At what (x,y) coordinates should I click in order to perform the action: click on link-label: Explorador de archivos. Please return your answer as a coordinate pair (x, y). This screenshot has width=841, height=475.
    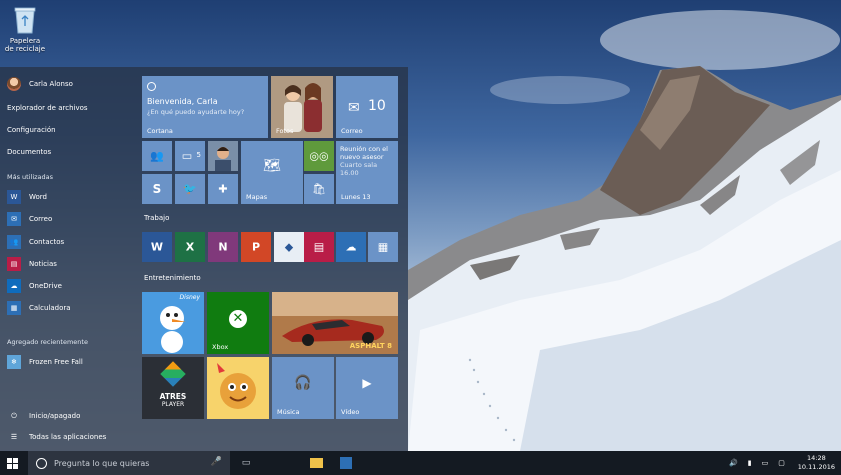
    Looking at the image, I should click on (47, 108).